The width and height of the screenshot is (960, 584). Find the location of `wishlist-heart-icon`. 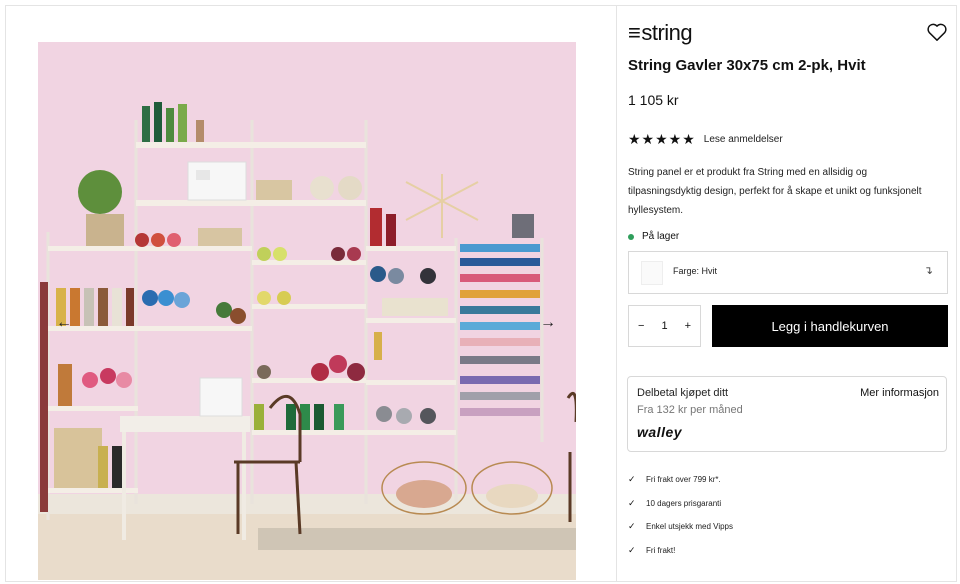

wishlist-heart-icon is located at coordinates (937, 32).